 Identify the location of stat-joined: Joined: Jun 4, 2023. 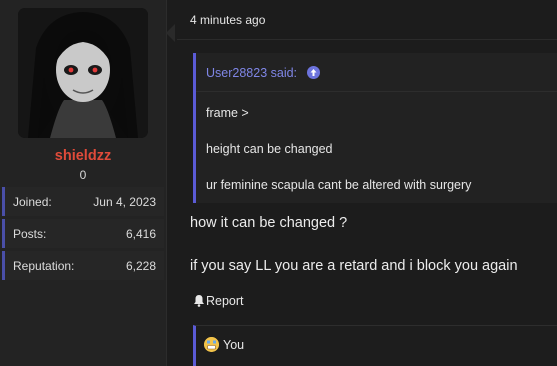
(83, 201).